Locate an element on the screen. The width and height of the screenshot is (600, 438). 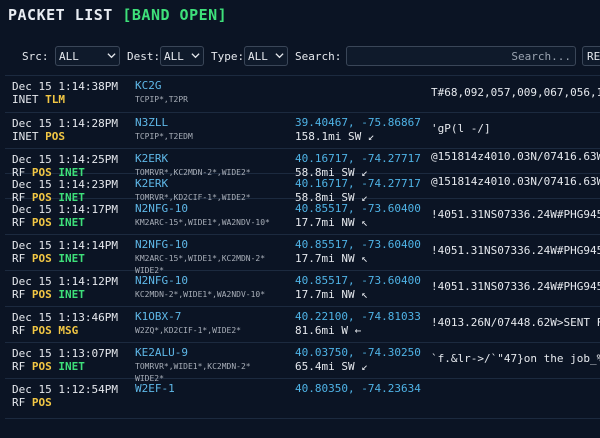
packet-path-line: KC2MDN-2*,WIDE1*,WA2NDV-10* is located at coordinates (200, 294).